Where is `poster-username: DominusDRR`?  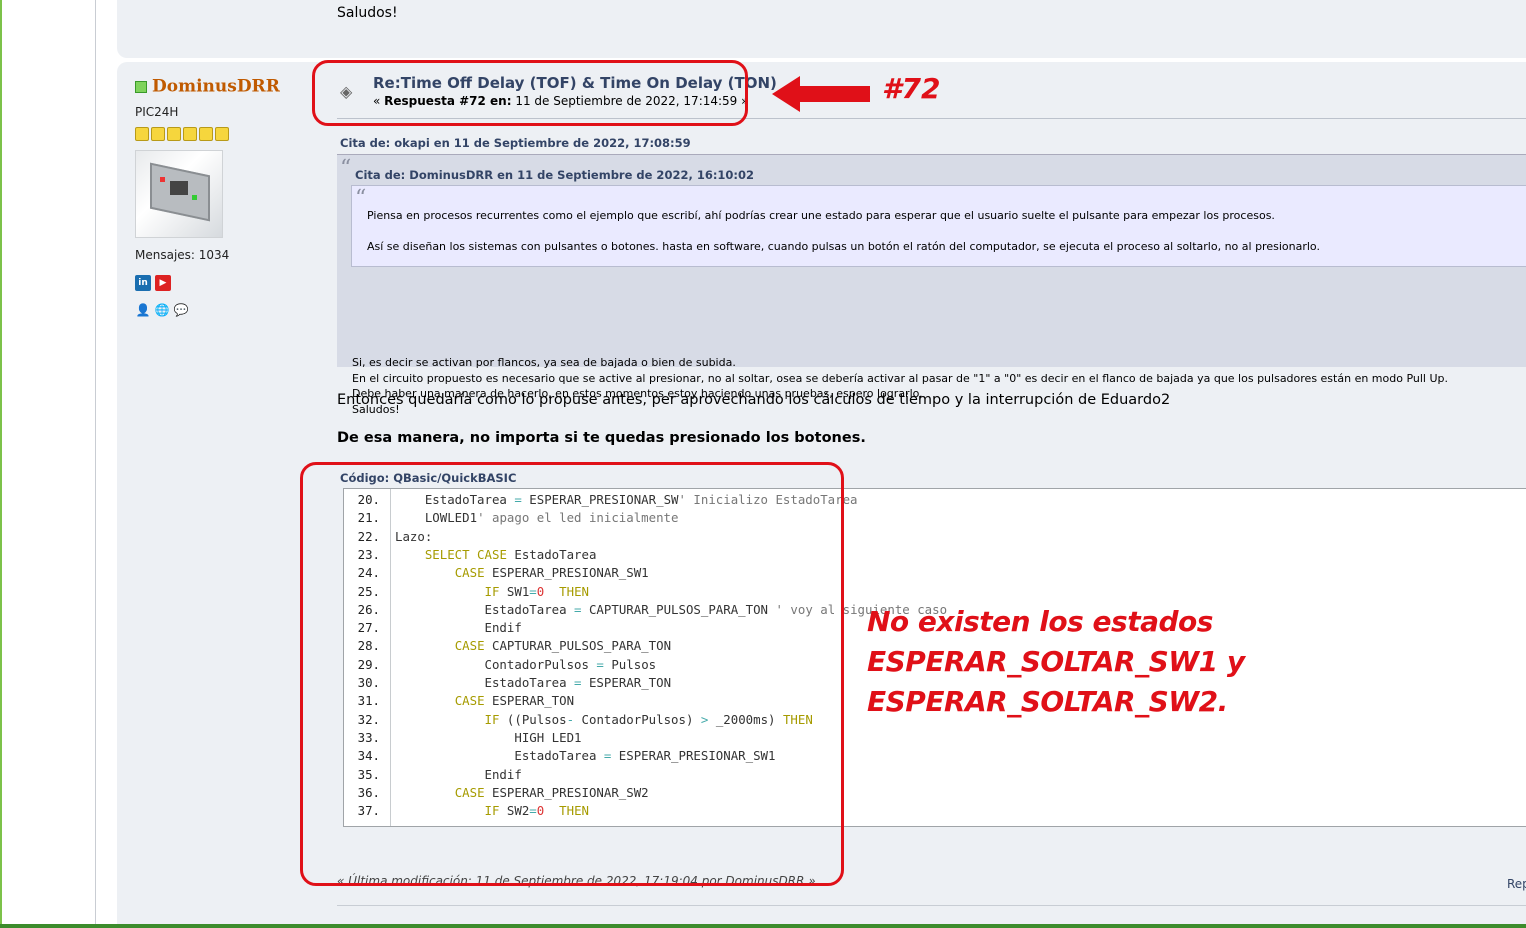
poster-username: DominusDRR is located at coordinates (216, 87).